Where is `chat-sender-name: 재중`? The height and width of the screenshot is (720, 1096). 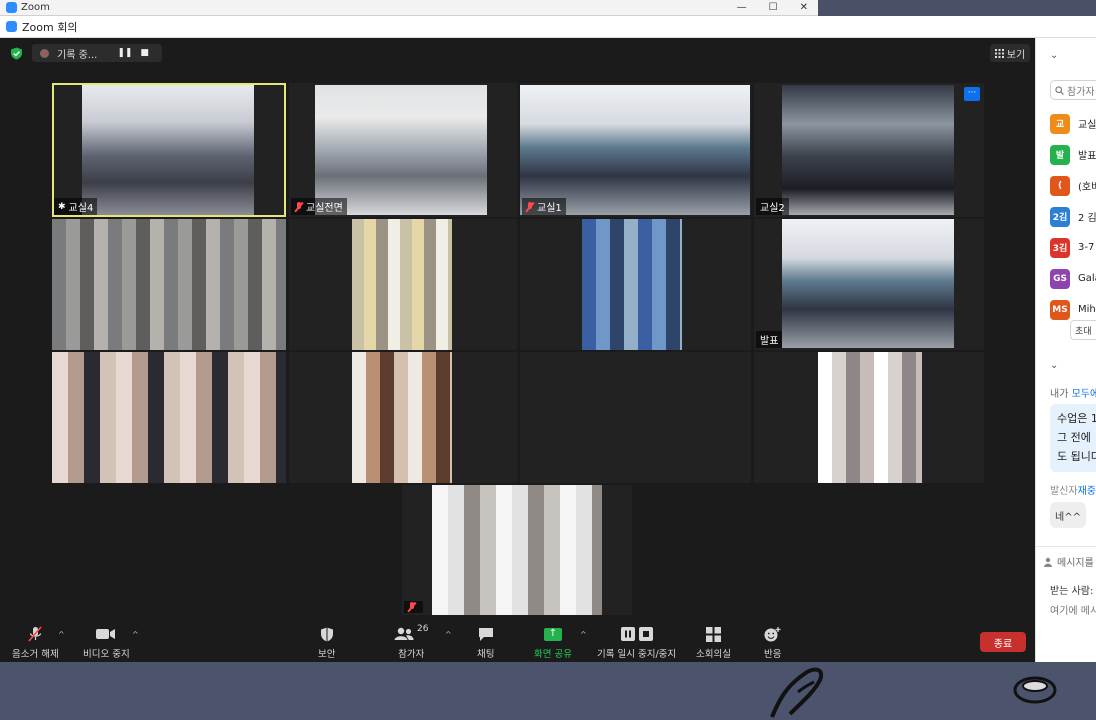
chat-sender-name: 재중 is located at coordinates (1087, 491).